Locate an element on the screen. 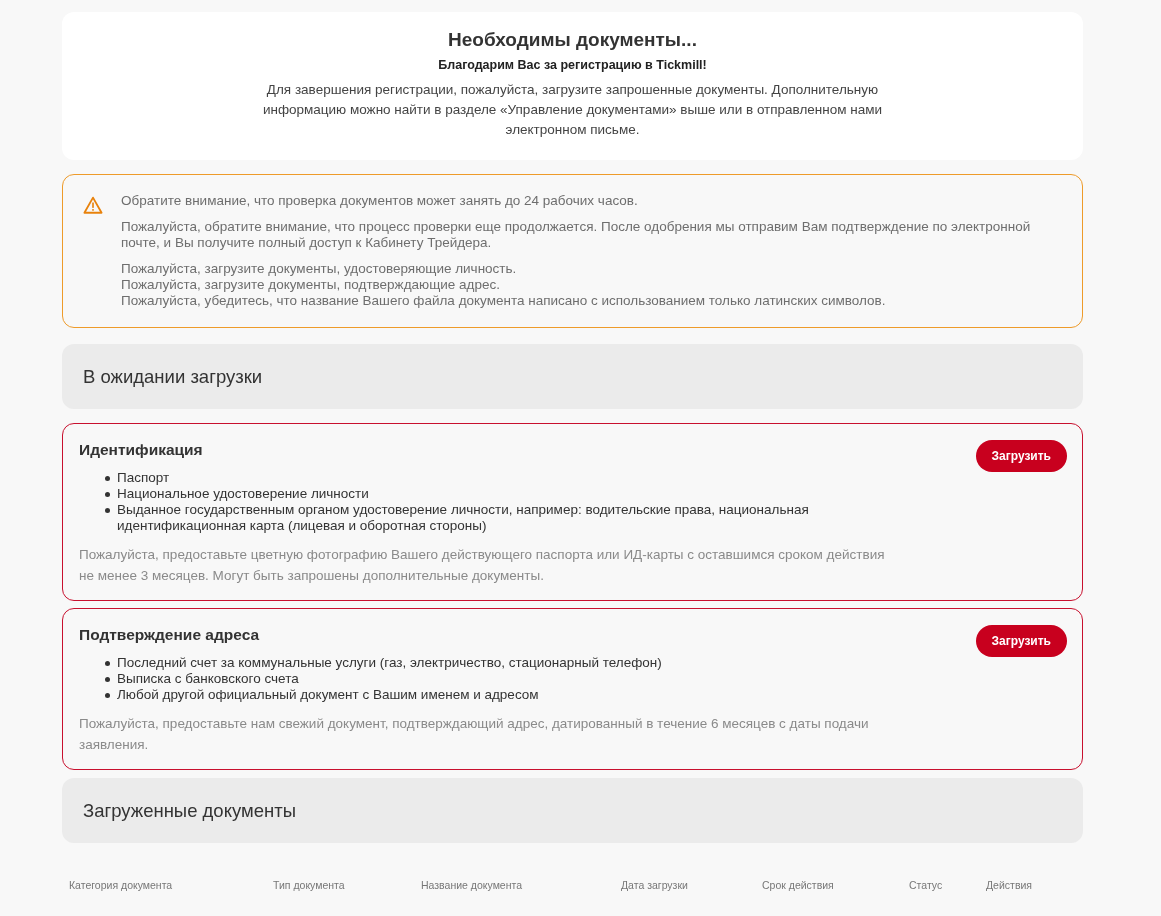 The image size is (1161, 916). document-type: Выписка с банковского счета is located at coordinates (208, 679).